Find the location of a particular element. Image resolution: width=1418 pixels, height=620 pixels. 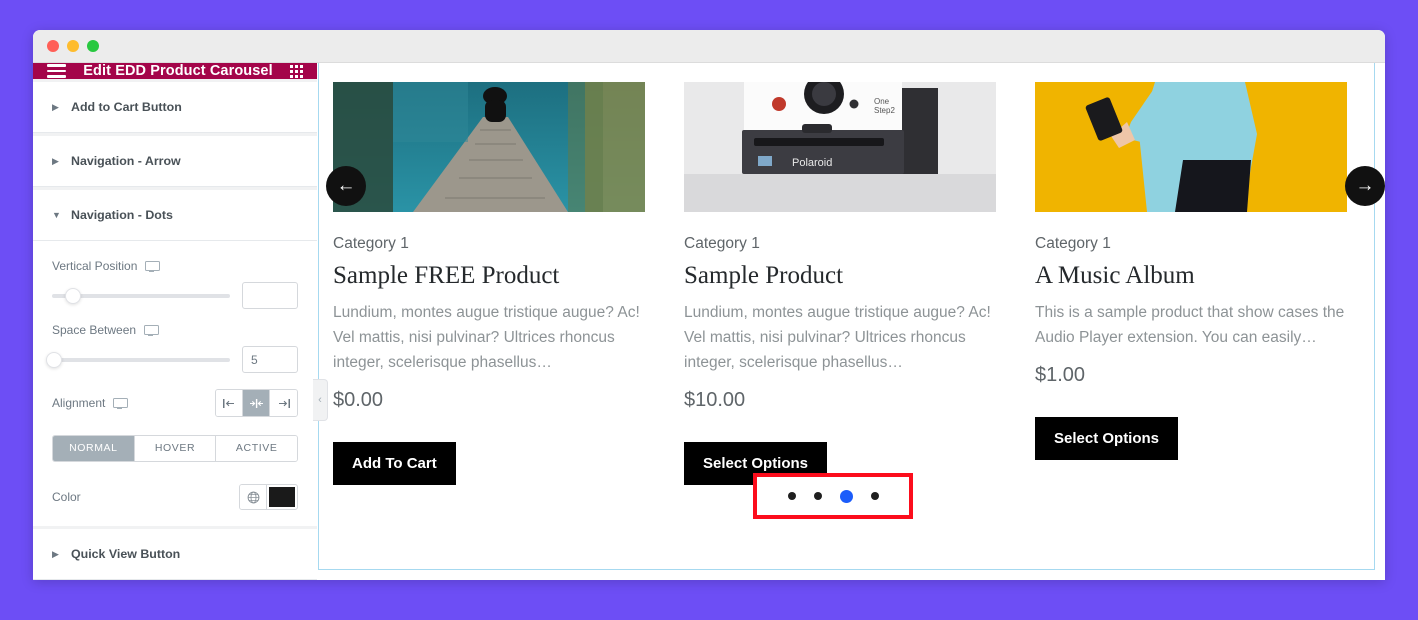

align-left-button is located at coordinates (229, 403).